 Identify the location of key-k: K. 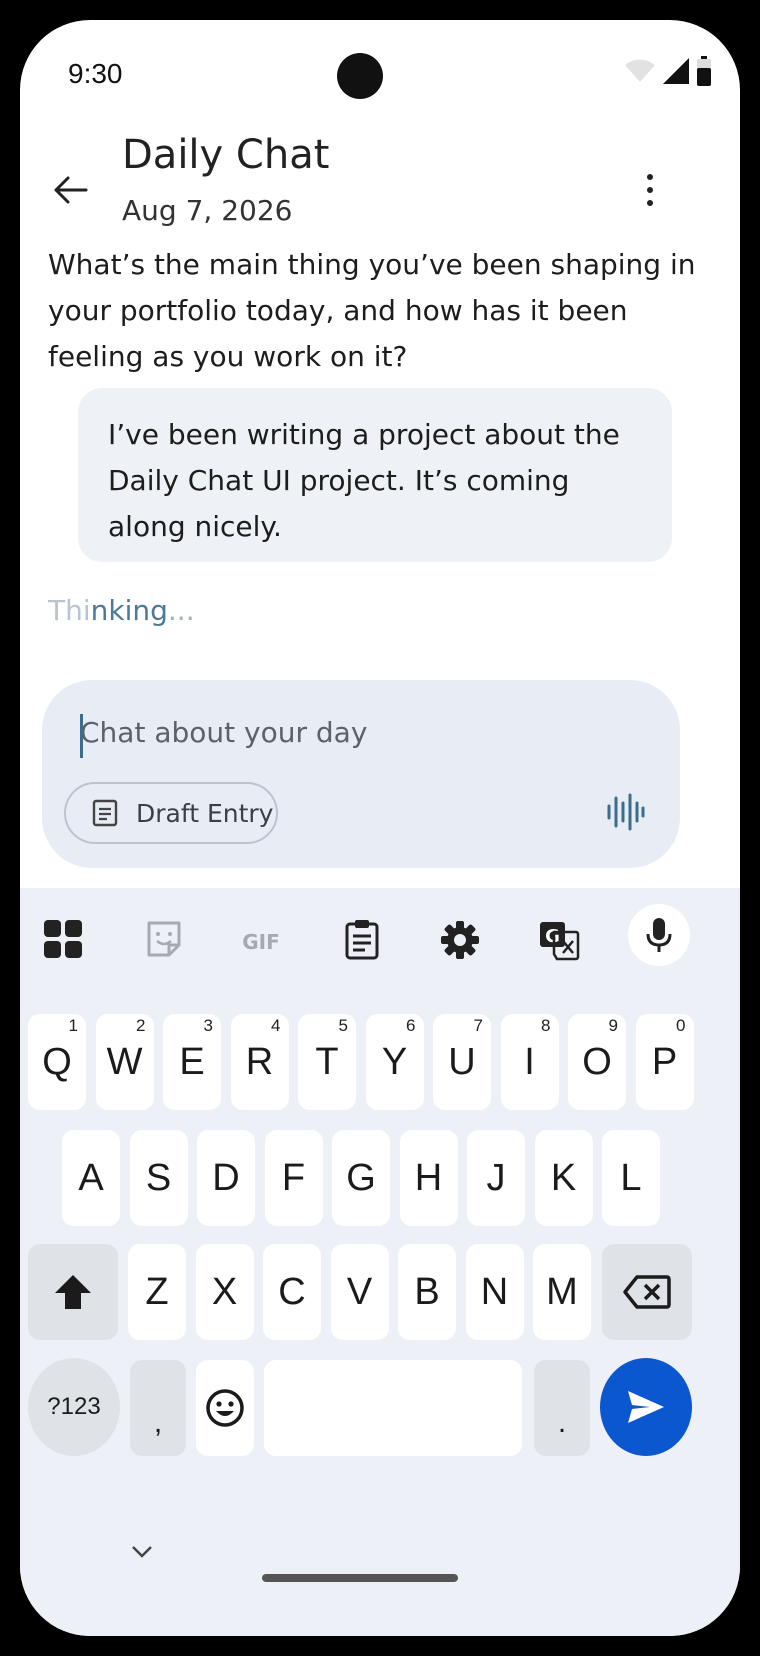
(563, 1178).